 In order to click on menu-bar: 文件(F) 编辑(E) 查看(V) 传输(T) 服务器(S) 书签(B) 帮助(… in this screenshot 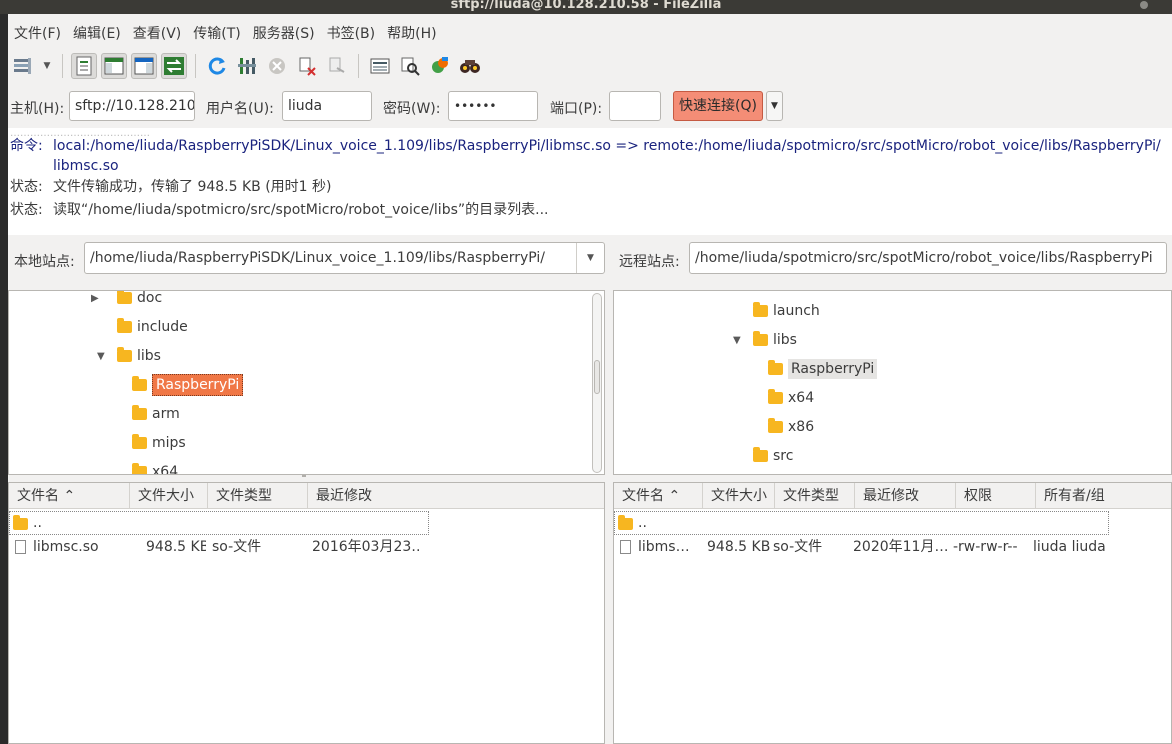, I will do `click(225, 34)`.